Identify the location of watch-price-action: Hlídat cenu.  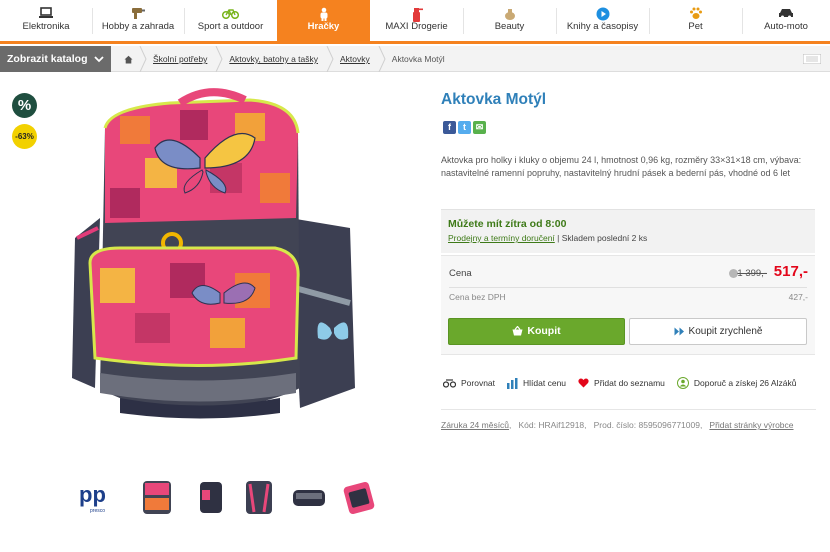
(536, 383).